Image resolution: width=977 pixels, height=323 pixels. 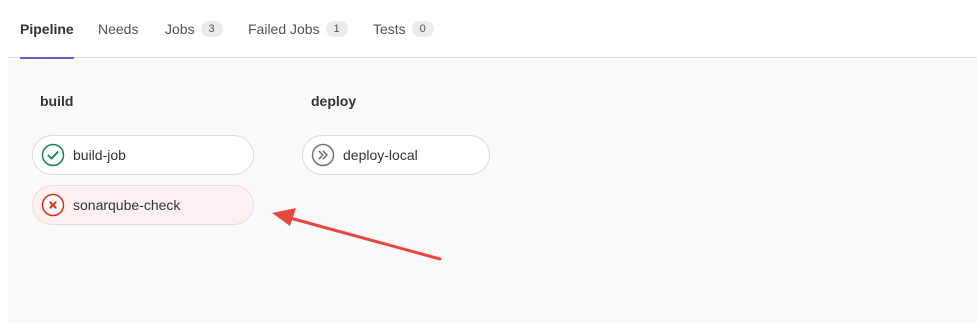 I want to click on stage-title-build: build, so click(x=57, y=101).